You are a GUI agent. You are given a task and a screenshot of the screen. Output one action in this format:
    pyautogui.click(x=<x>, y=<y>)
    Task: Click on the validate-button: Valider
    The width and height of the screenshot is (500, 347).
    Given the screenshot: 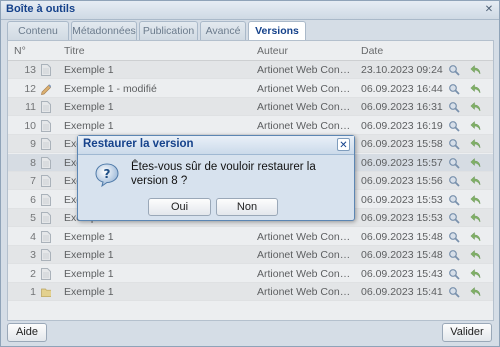 What is the action you would take?
    pyautogui.click(x=467, y=332)
    